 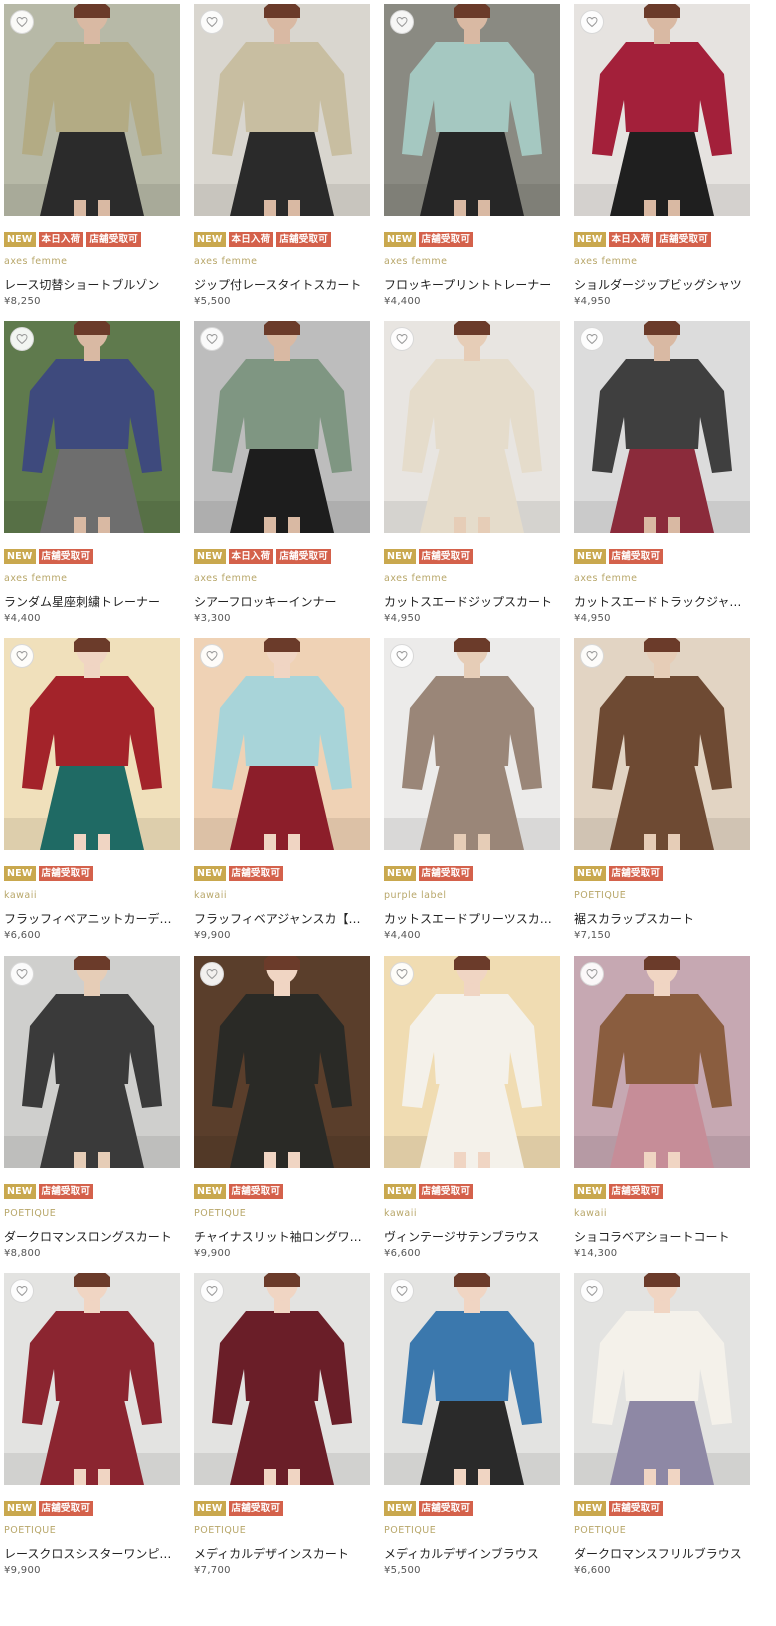 What do you see at coordinates (472, 1553) in the screenshot?
I see `product-name: メディカルデザインブラウス` at bounding box center [472, 1553].